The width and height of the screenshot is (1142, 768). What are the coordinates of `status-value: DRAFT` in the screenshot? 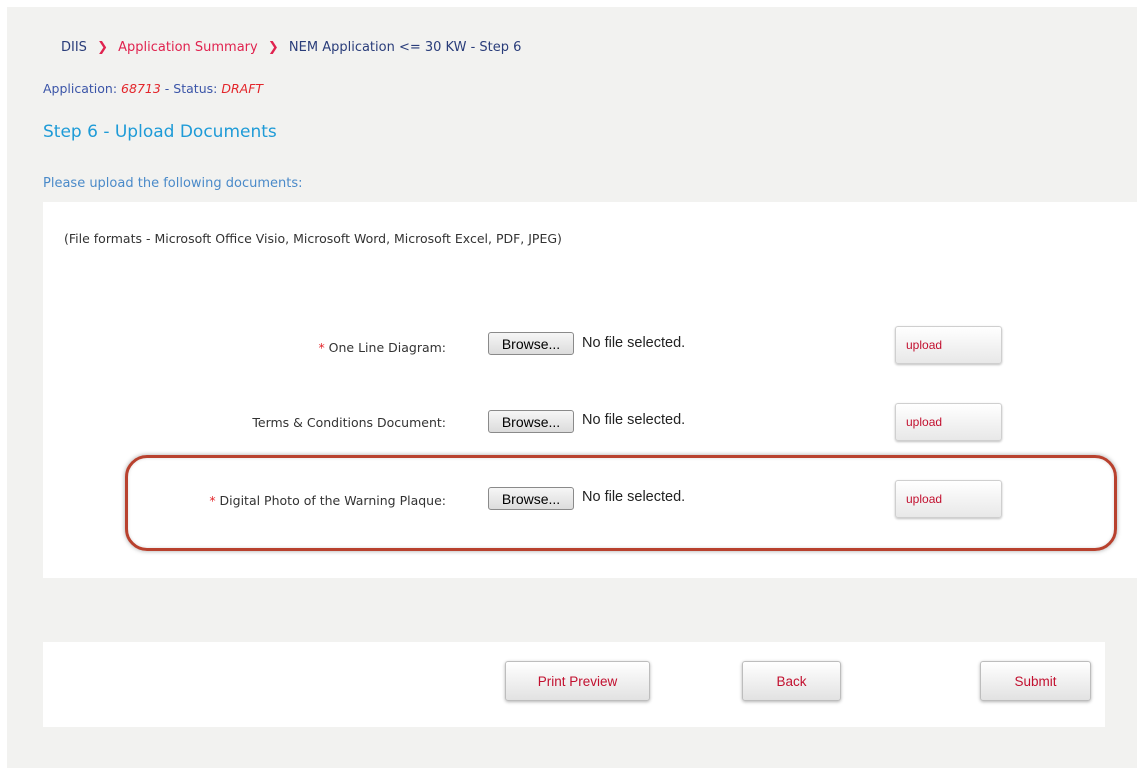 It's located at (242, 88).